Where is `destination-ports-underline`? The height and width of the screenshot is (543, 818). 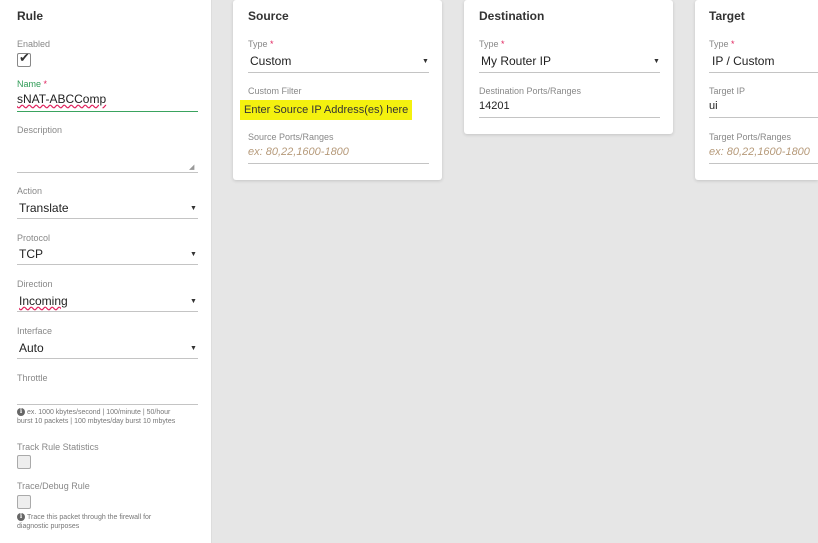 destination-ports-underline is located at coordinates (569, 117).